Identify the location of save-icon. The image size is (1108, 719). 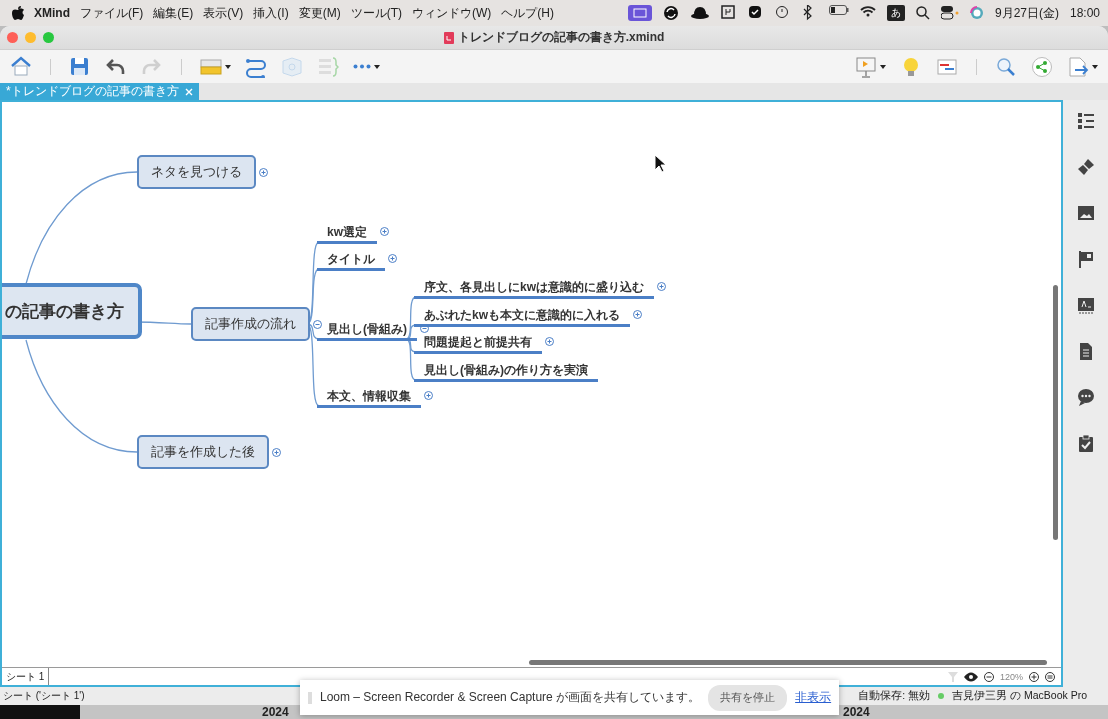
(80, 66).